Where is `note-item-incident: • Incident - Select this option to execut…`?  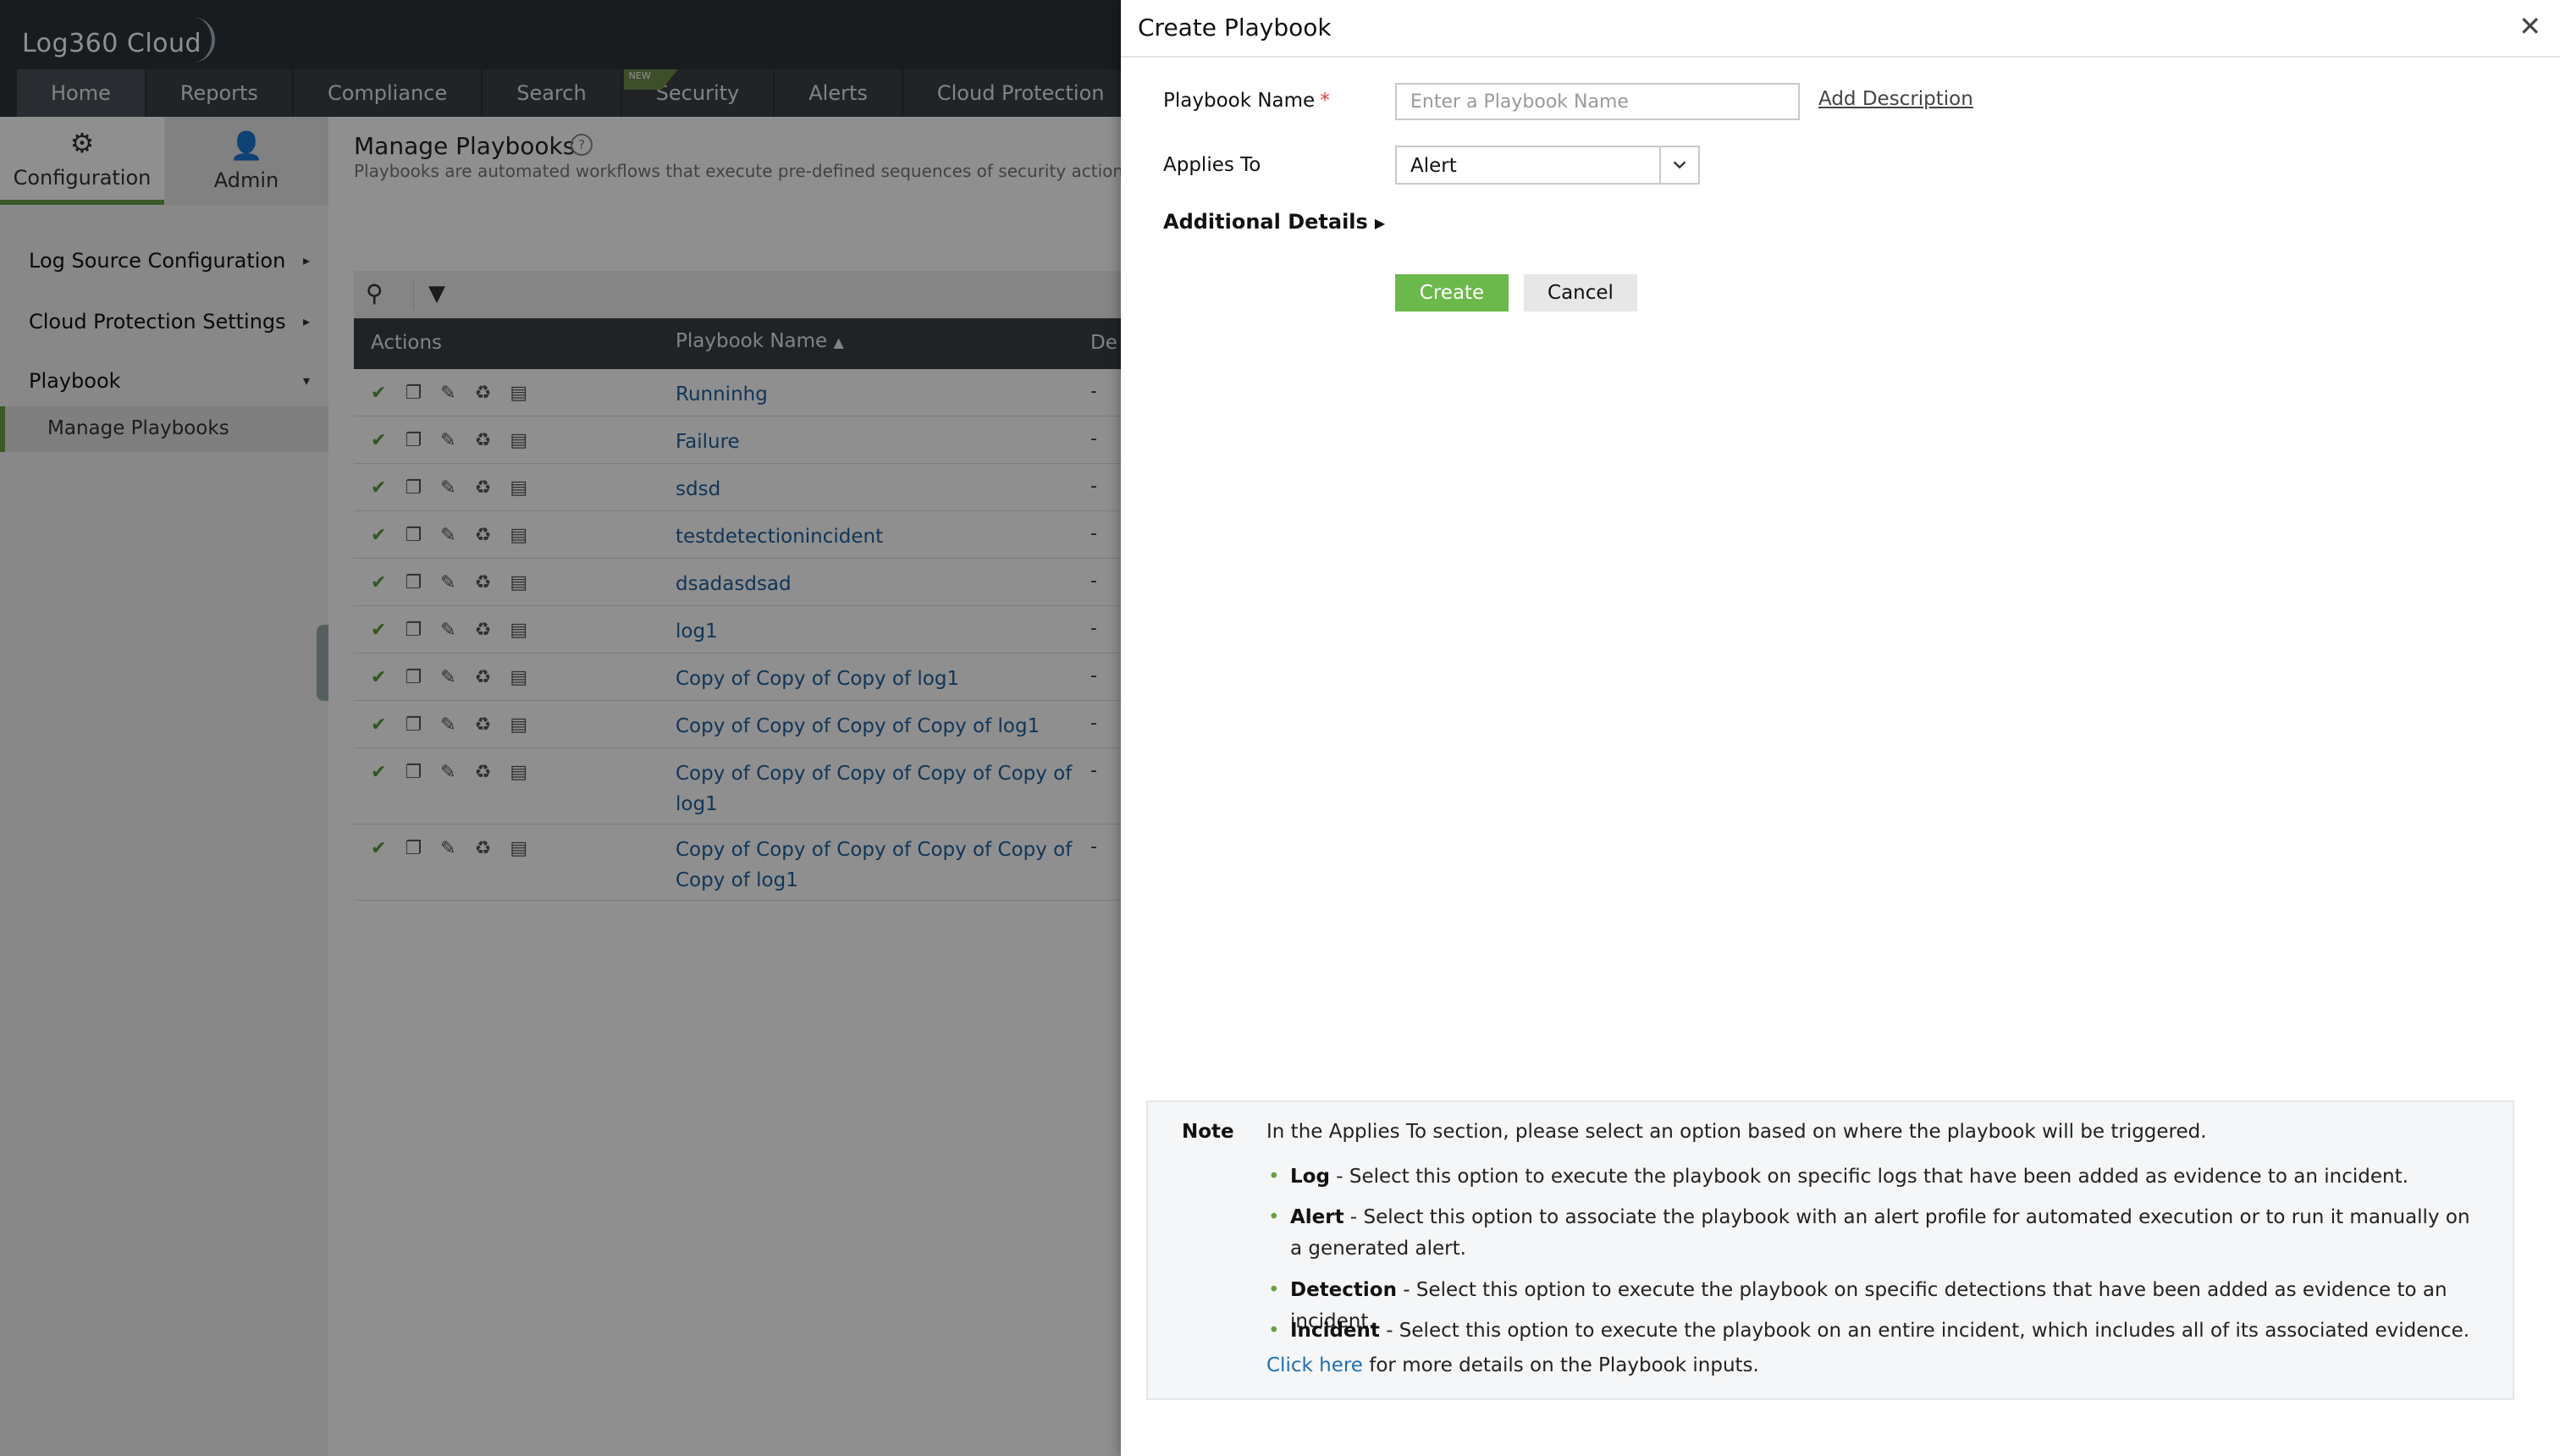
note-item-incident: • Incident - Select this option to execut… is located at coordinates (1876, 1331).